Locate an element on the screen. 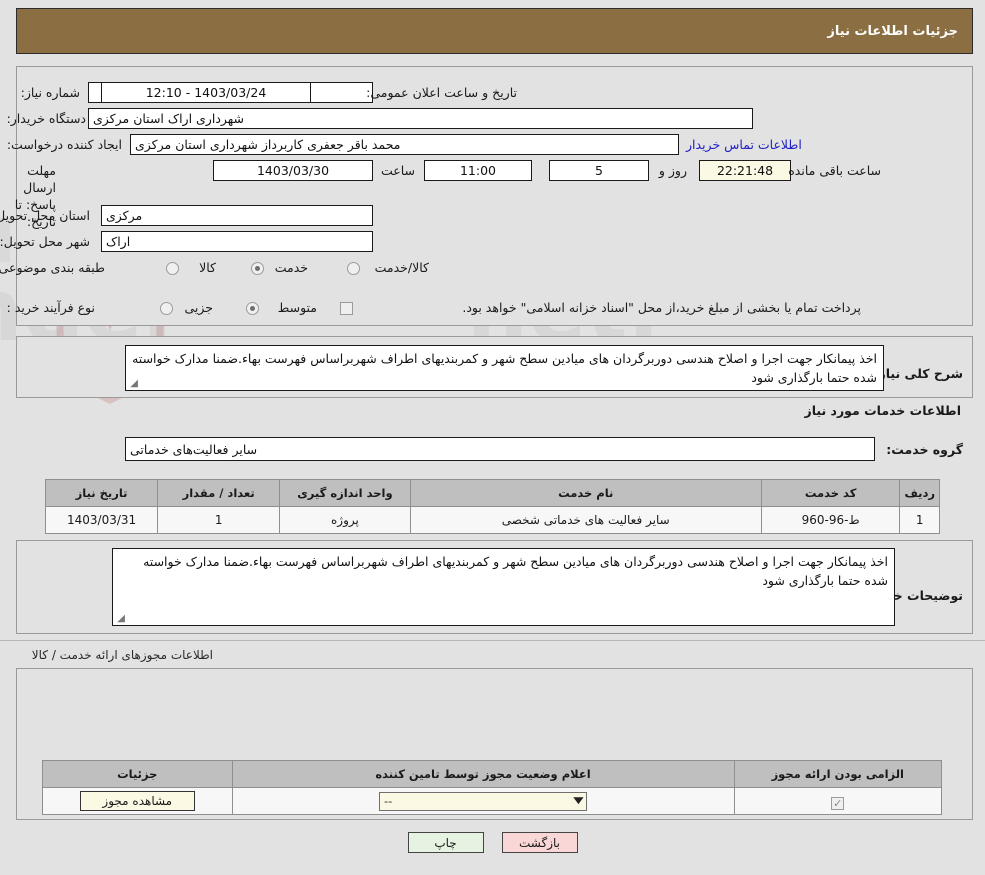  print-button: چاپ is located at coordinates (445, 842).